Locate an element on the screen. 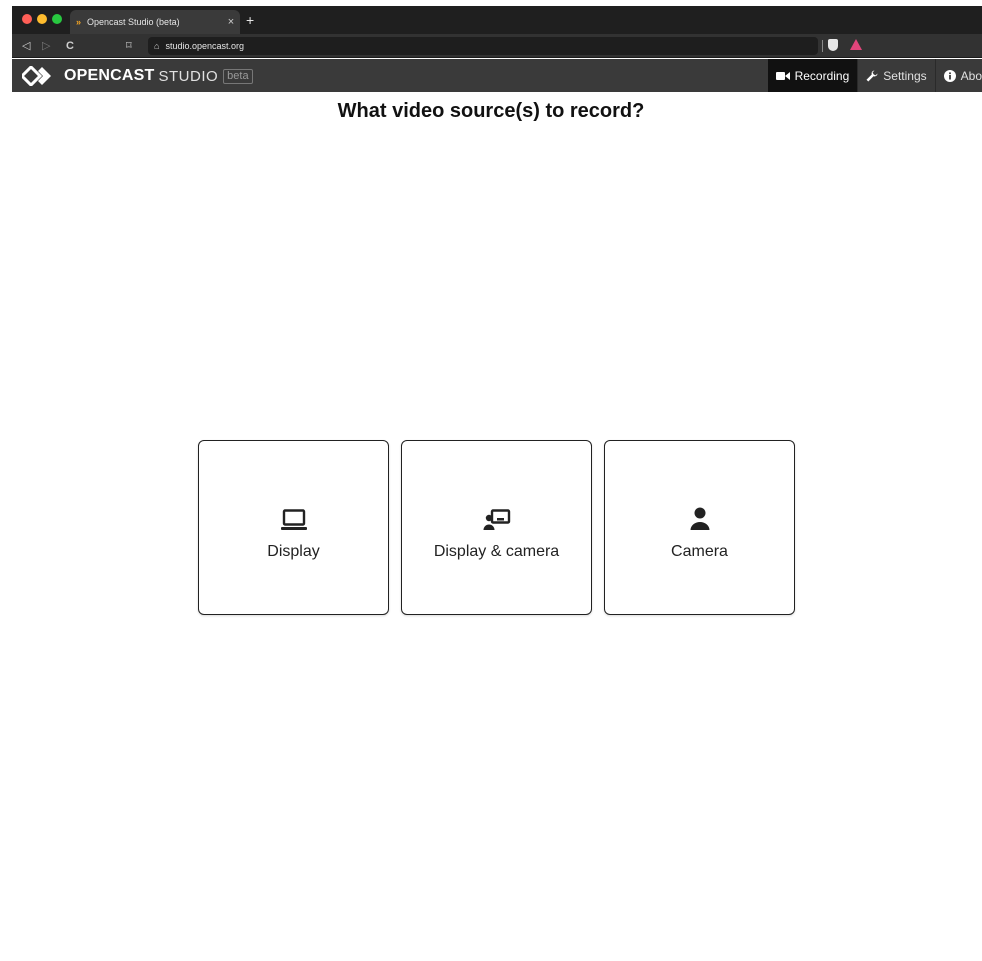  wrench-icon is located at coordinates (872, 75).